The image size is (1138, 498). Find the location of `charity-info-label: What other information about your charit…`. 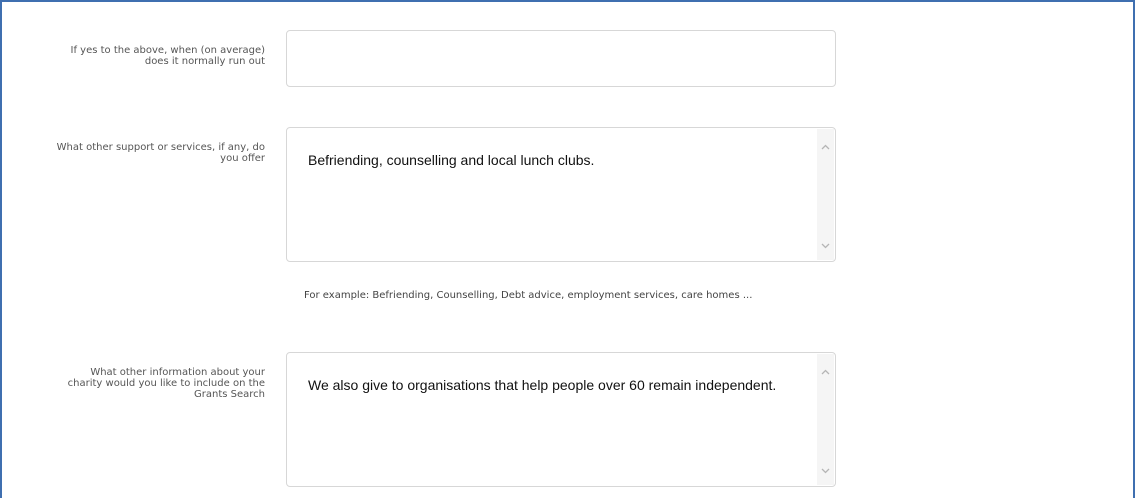

charity-info-label: What other information about your charit… is located at coordinates (166, 383).